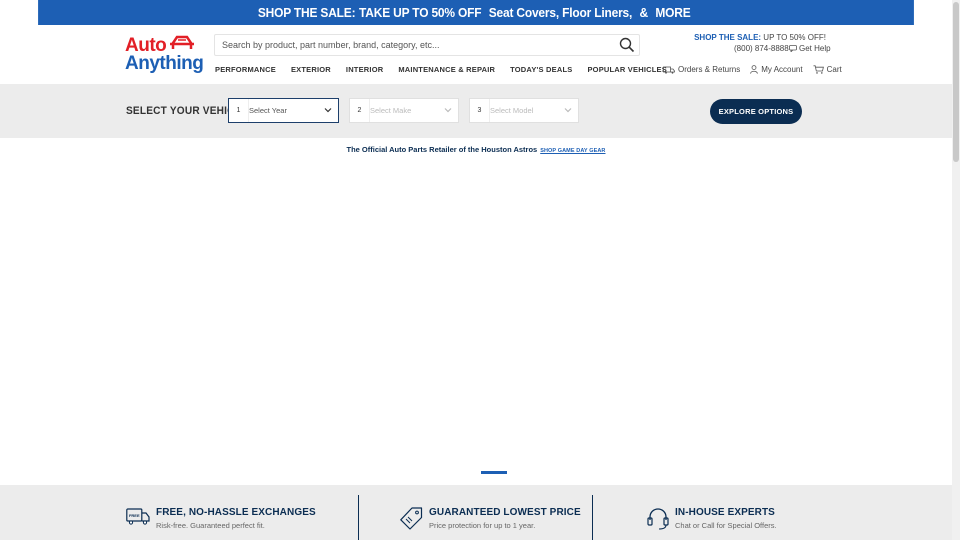 Image resolution: width=960 pixels, height=540 pixels. I want to click on get-help-link: Get Help, so click(810, 48).